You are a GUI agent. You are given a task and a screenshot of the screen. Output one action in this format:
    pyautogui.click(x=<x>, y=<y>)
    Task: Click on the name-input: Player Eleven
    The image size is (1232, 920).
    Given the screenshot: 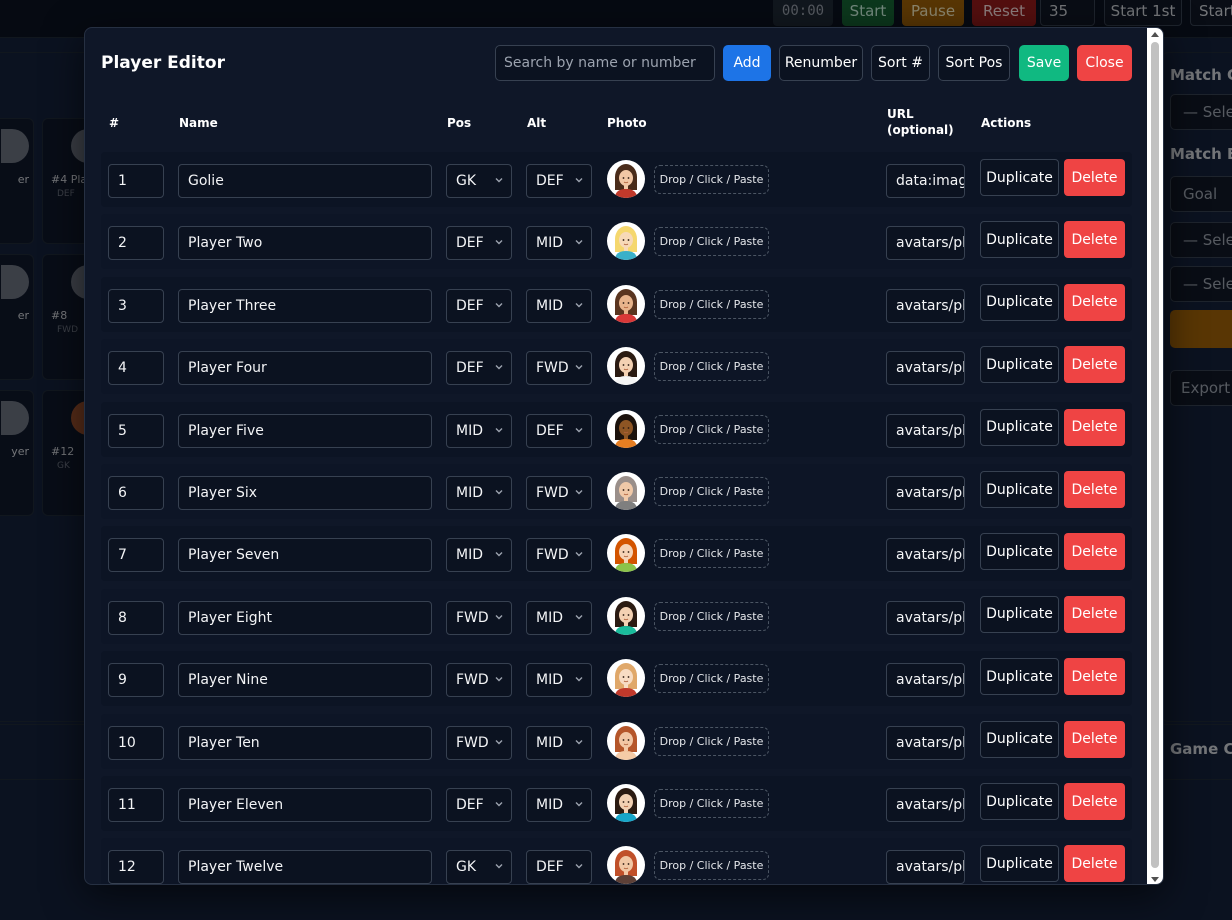 What is the action you would take?
    pyautogui.click(x=305, y=805)
    